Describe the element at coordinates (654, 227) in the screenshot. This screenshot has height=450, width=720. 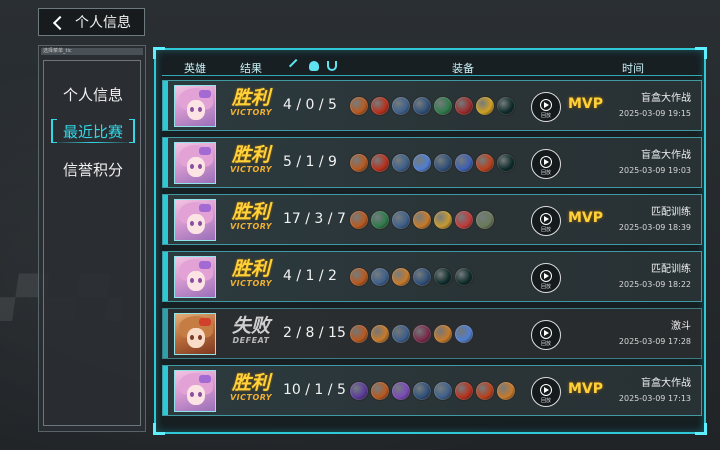
I see `match-time: 2025-03-09 18:39` at that location.